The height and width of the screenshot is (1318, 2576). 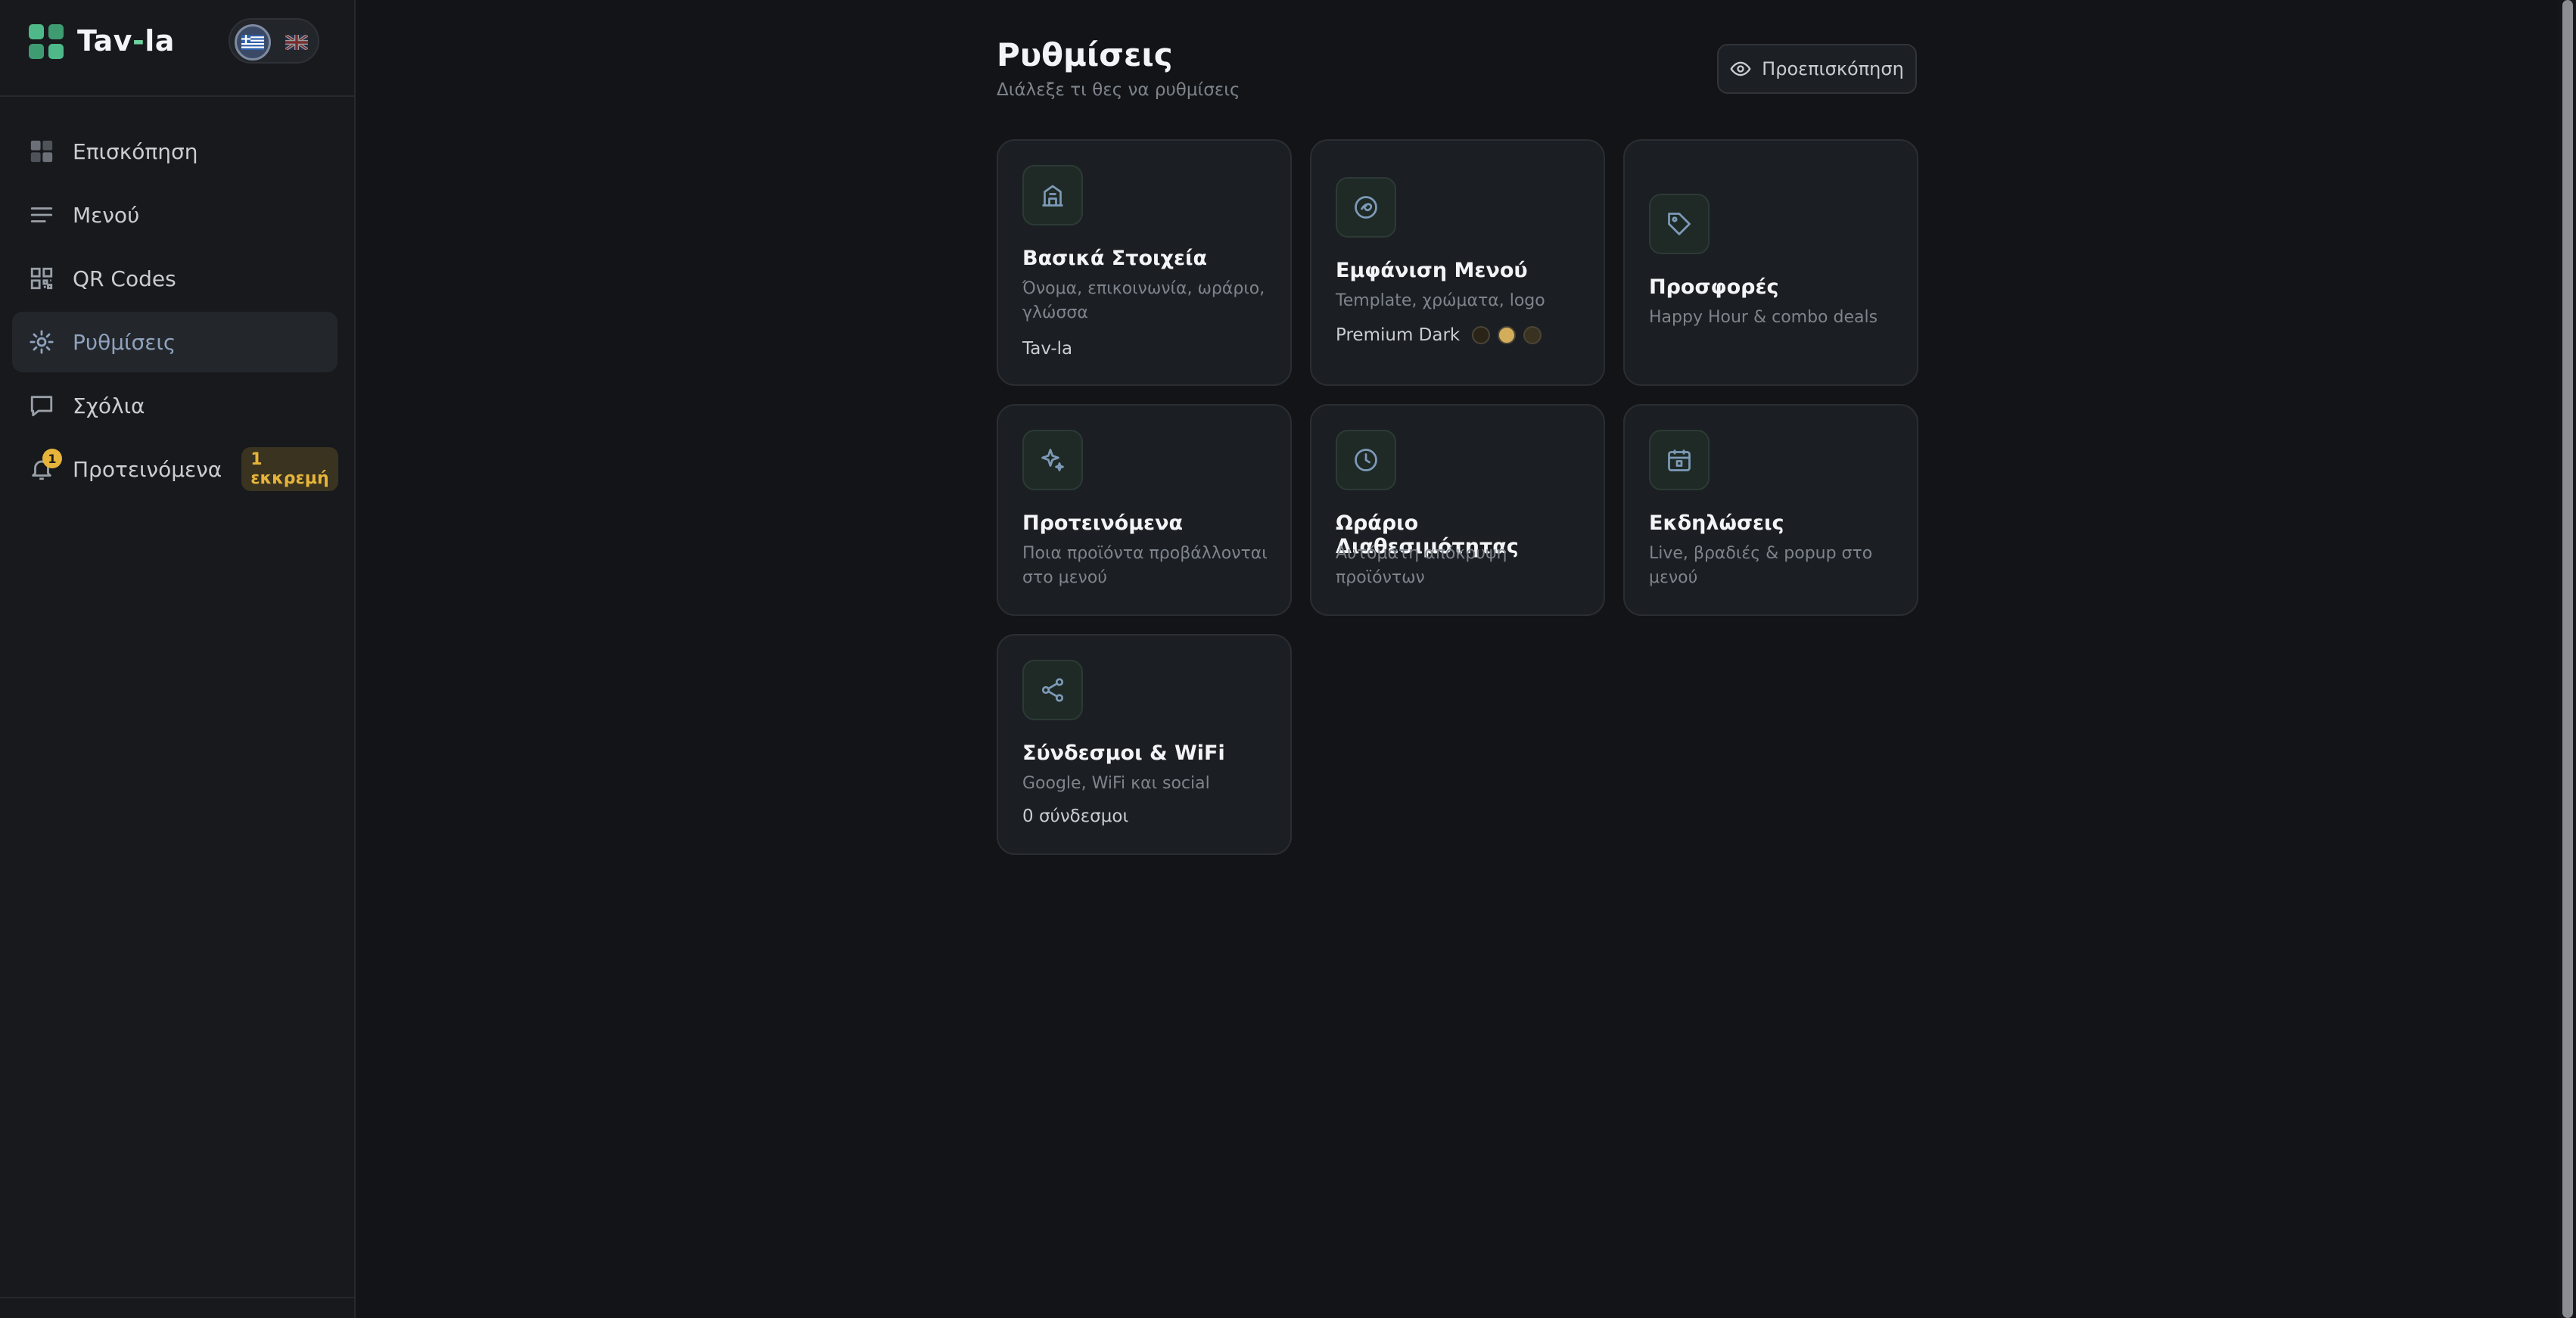 What do you see at coordinates (1771, 262) in the screenshot?
I see `card-offers: Προσφορές Happy Hour & combo deals` at bounding box center [1771, 262].